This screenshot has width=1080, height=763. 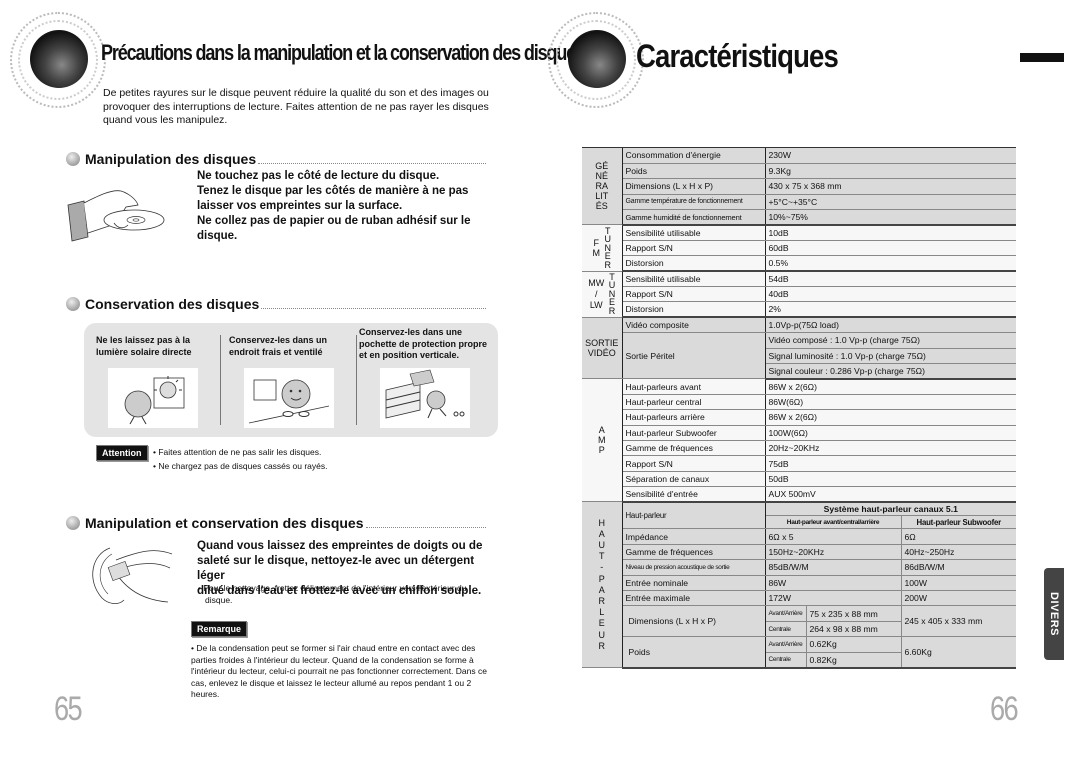 What do you see at coordinates (737, 56) in the screenshot?
I see `right-page-title: Caractéristiques` at bounding box center [737, 56].